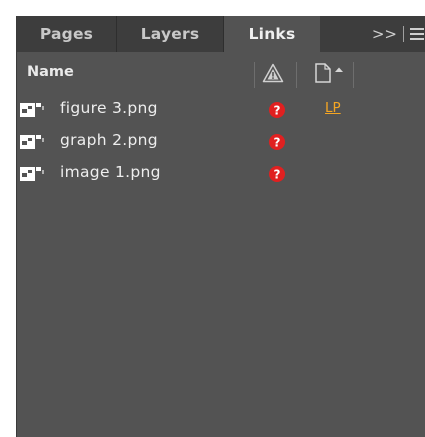 Image resolution: width=425 pixels, height=437 pixels. I want to click on link-row: figure 3.png ? LP, so click(221, 110).